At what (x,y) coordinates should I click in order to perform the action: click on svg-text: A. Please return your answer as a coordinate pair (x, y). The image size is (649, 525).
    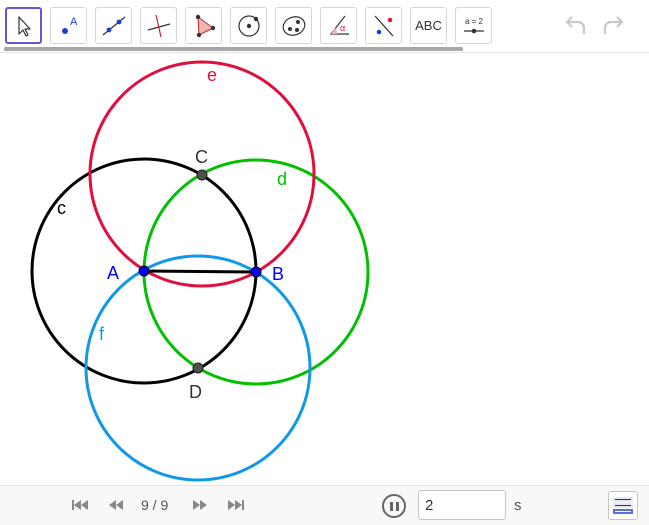
    Looking at the image, I should click on (74, 22).